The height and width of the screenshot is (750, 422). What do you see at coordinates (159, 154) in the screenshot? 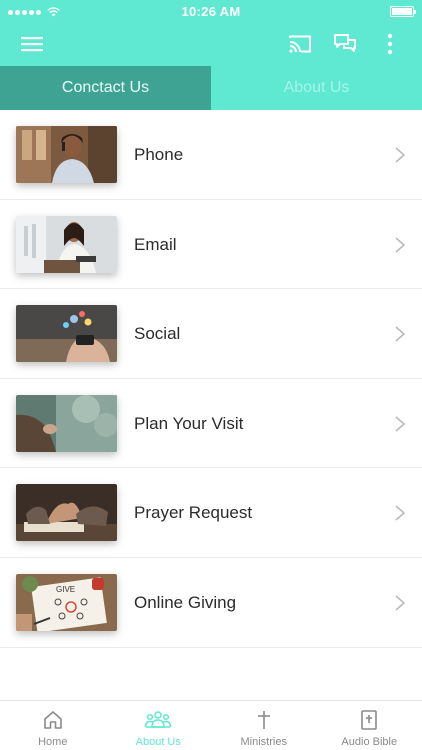
I see `list-item-label: Phone` at bounding box center [159, 154].